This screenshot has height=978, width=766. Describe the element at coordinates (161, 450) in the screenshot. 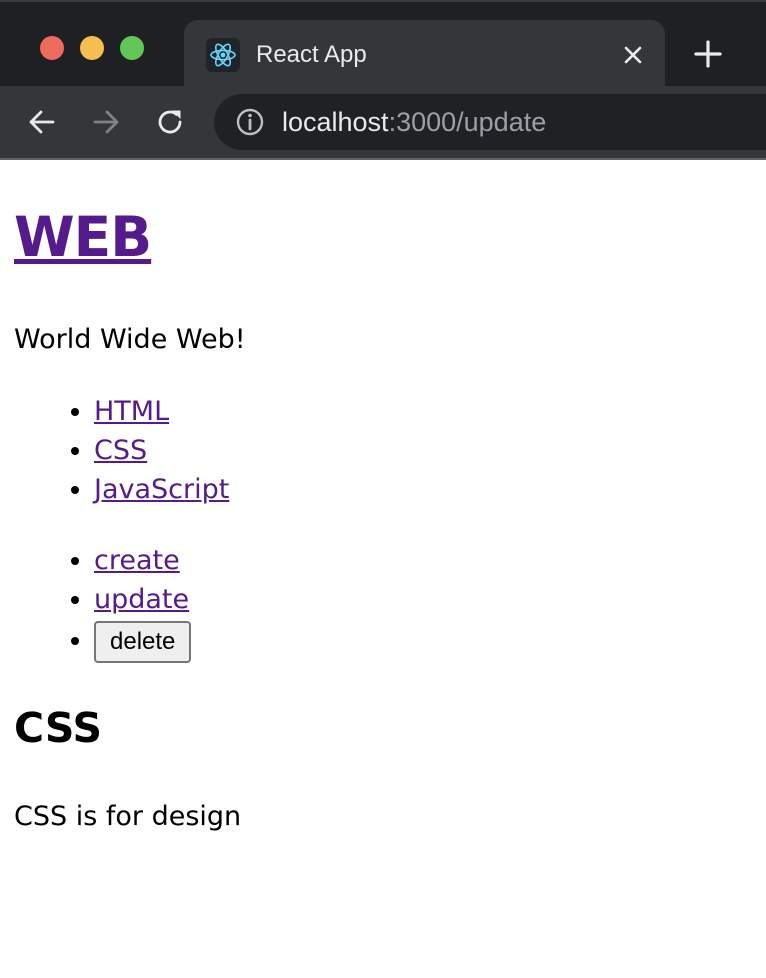

I see `list-item: CSS` at that location.